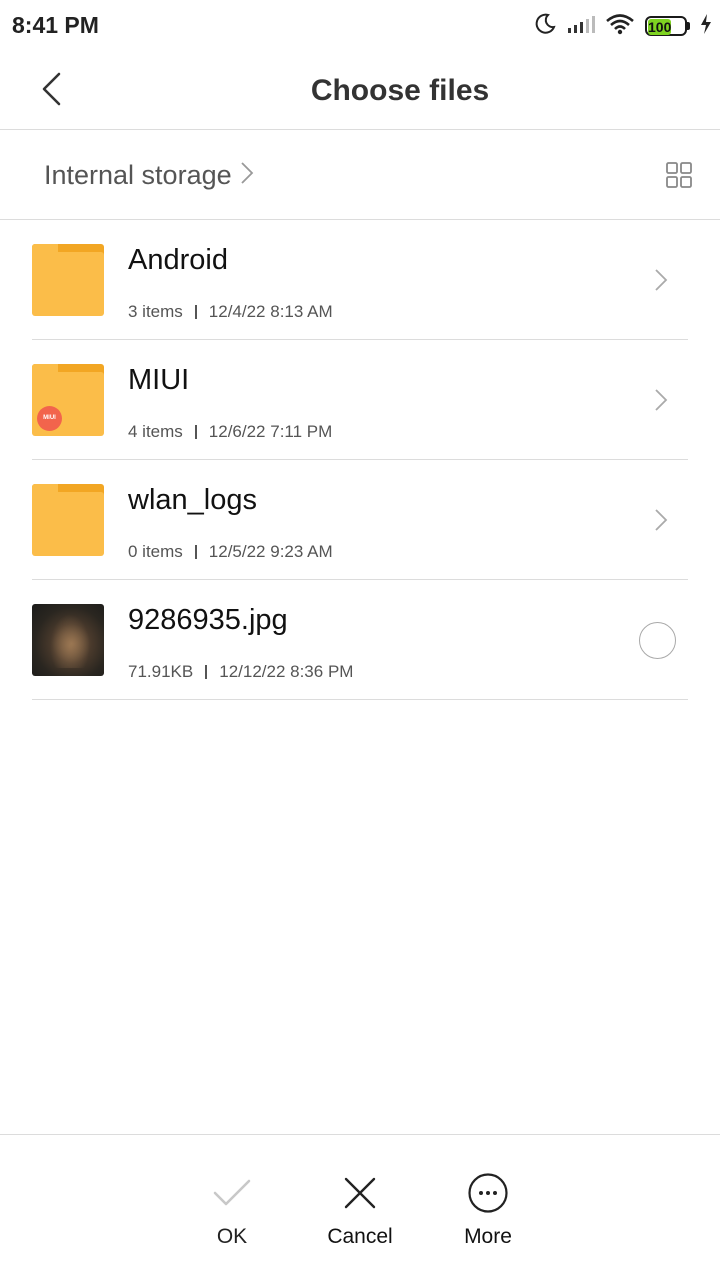  What do you see at coordinates (208, 620) in the screenshot?
I see `file-name: 9286935.jpg` at bounding box center [208, 620].